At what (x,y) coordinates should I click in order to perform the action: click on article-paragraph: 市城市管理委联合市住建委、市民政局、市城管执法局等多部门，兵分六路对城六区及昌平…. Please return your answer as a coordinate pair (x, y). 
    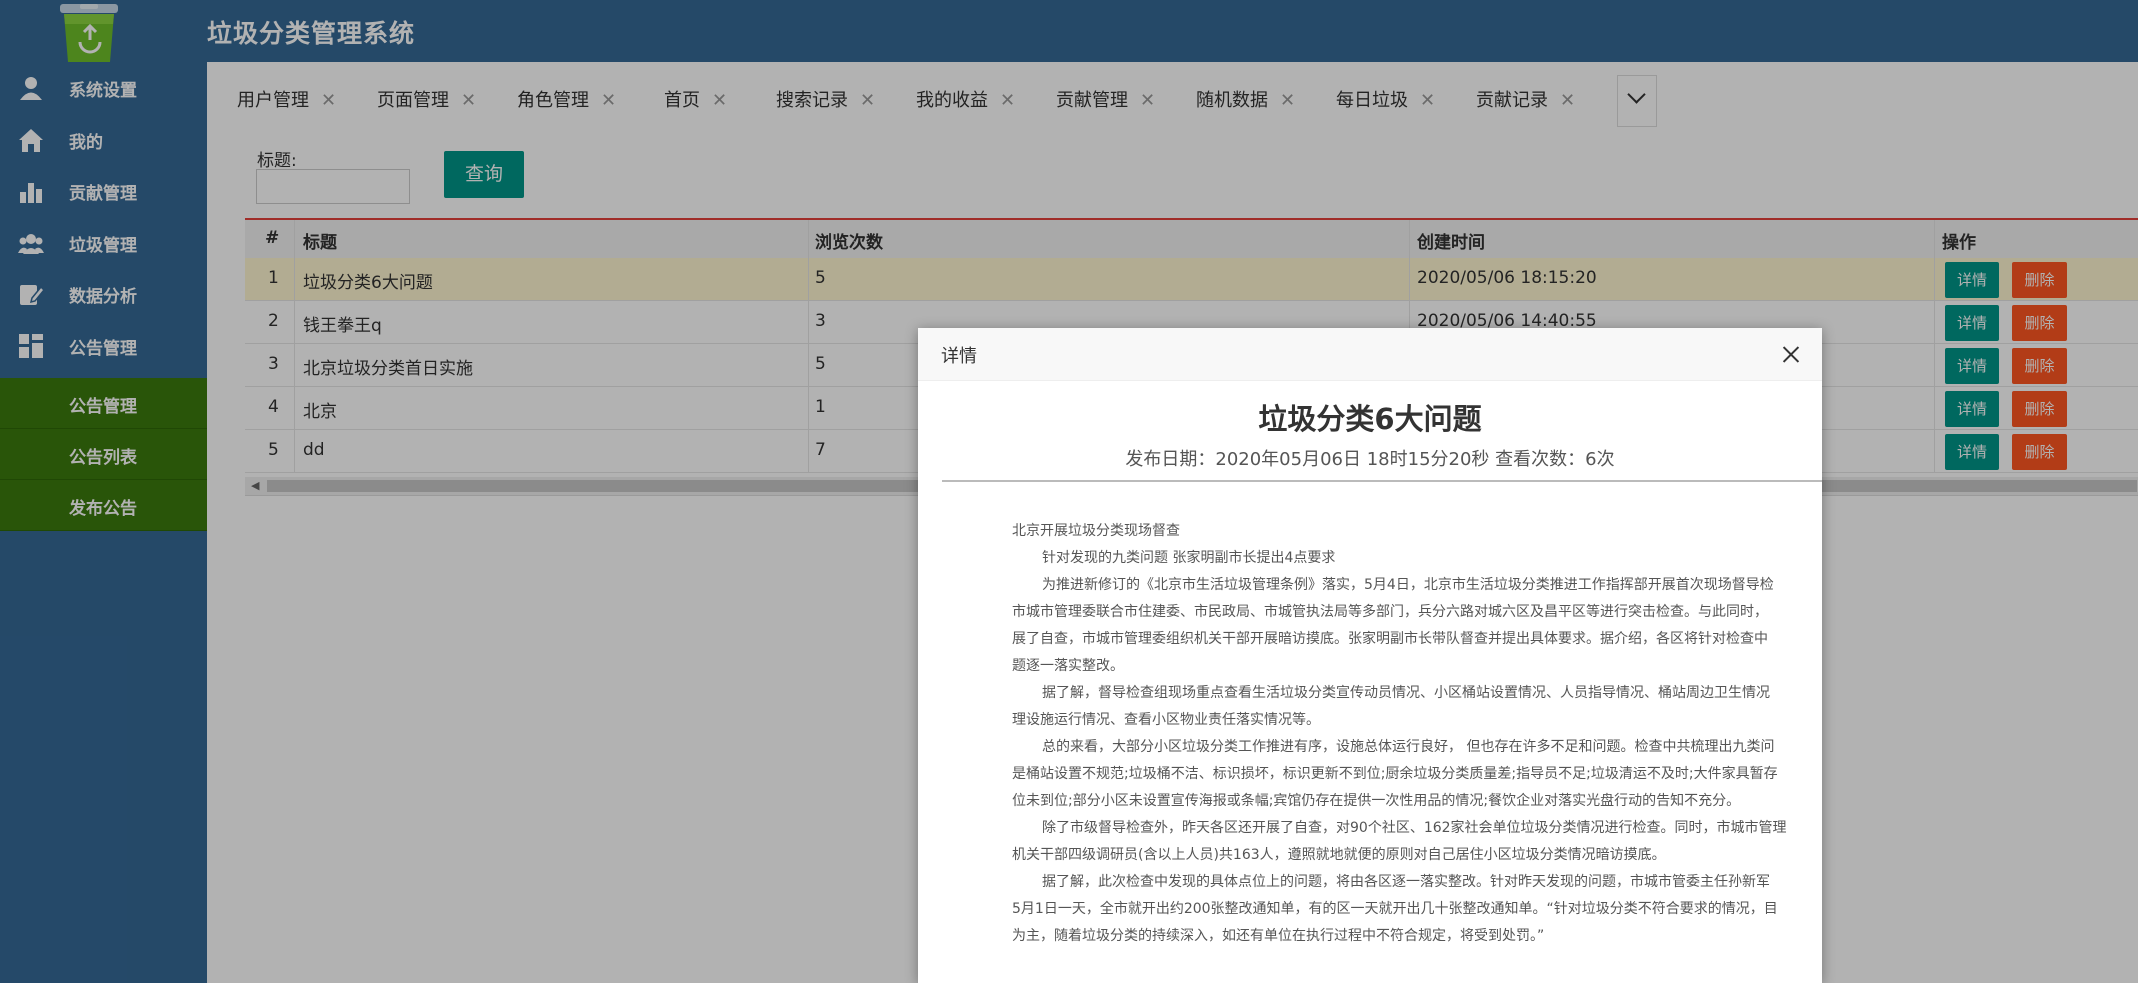
    Looking at the image, I should click on (1390, 612).